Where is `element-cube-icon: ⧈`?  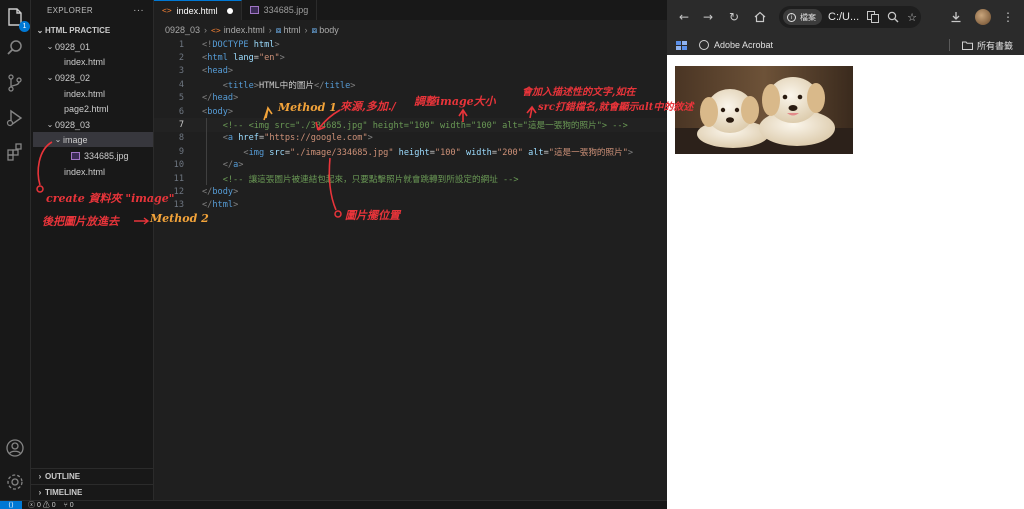 element-cube-icon: ⧈ is located at coordinates (278, 29).